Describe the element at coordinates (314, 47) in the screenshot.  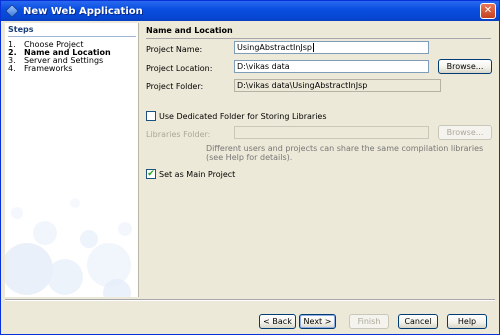
I see `text-caret` at that location.